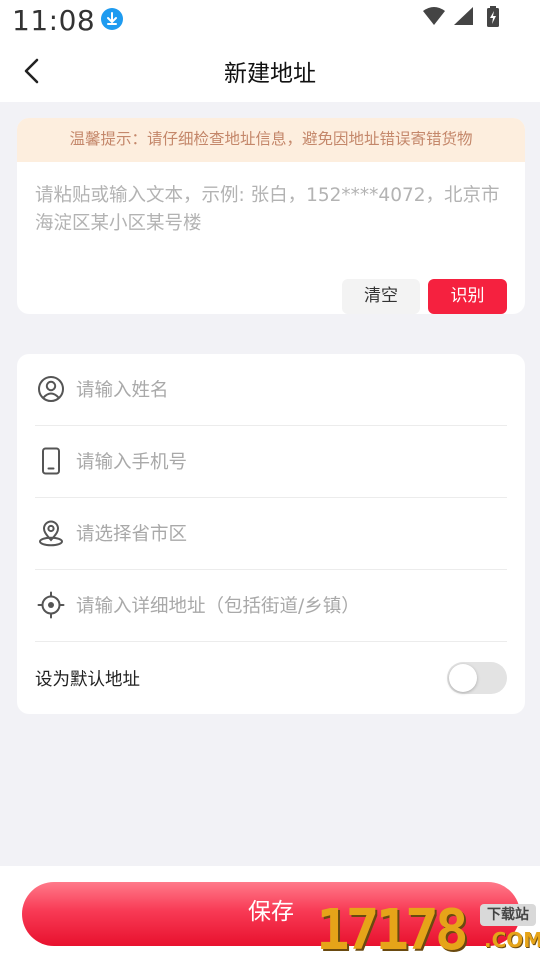  What do you see at coordinates (112, 19) in the screenshot?
I see `download-icon` at bounding box center [112, 19].